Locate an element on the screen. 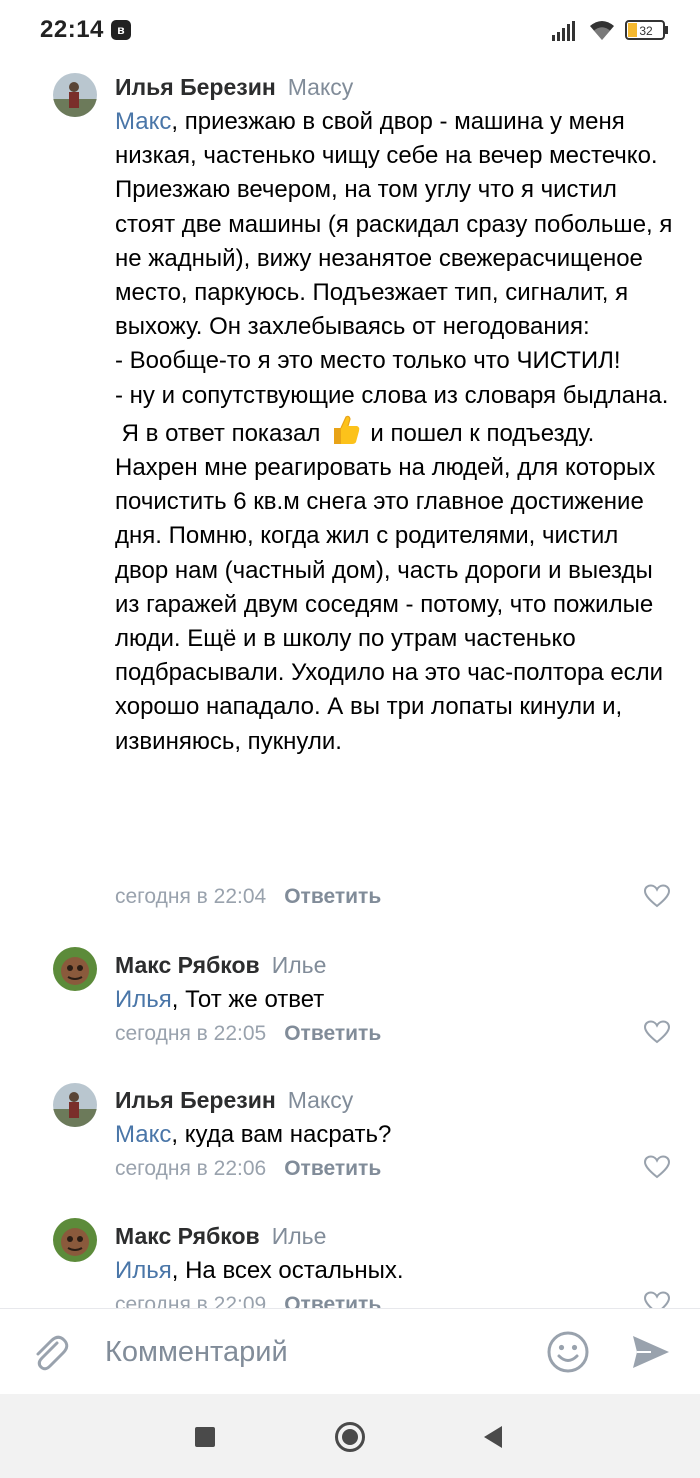 This screenshot has width=700, height=1478. comment-composer is located at coordinates (350, 1351).